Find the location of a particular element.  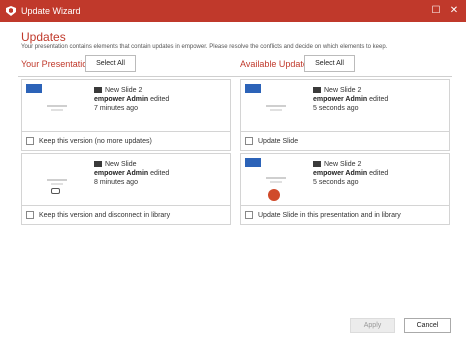

header-divider is located at coordinates (235, 76).